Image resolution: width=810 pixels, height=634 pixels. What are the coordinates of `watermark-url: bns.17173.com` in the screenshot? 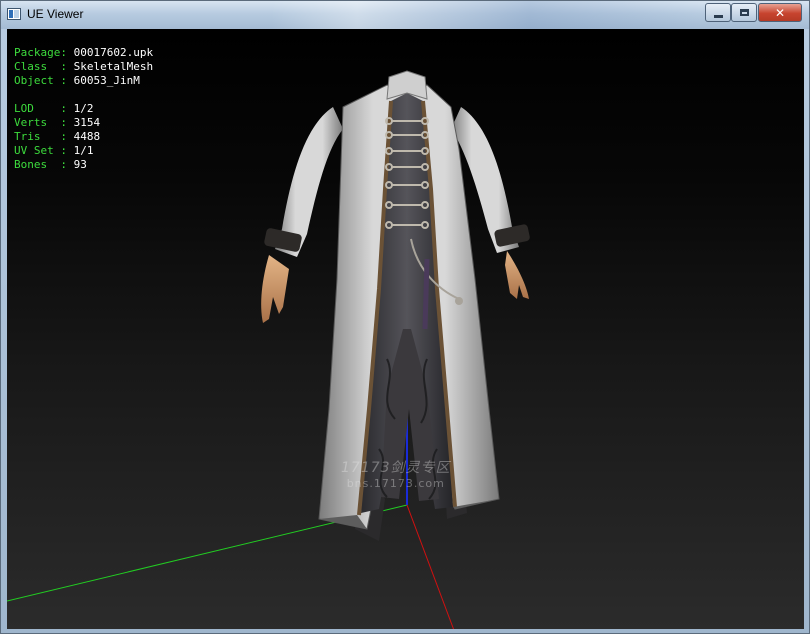 It's located at (395, 483).